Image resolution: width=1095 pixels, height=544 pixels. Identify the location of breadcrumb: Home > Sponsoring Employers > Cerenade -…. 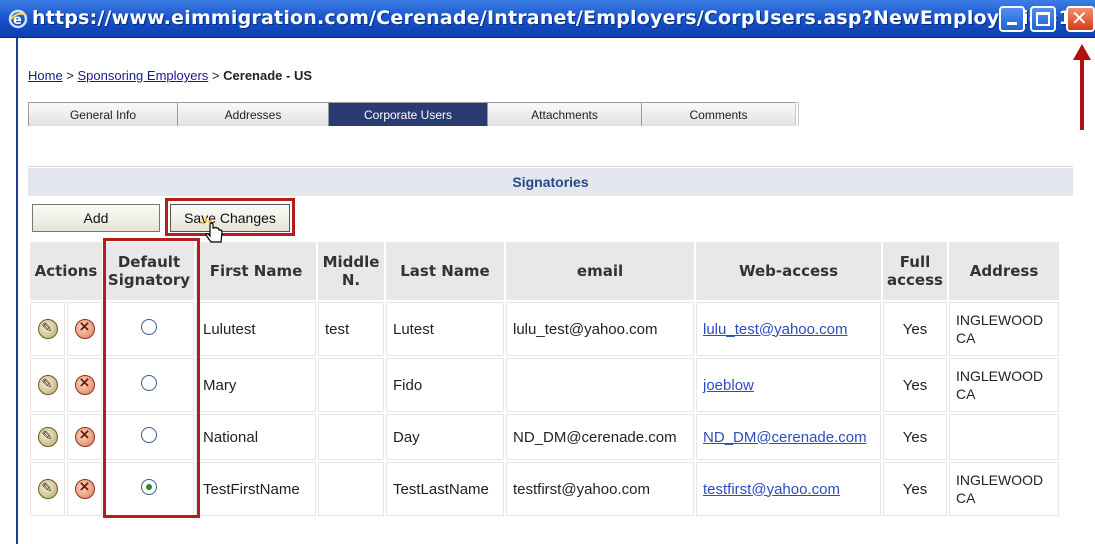
(170, 75).